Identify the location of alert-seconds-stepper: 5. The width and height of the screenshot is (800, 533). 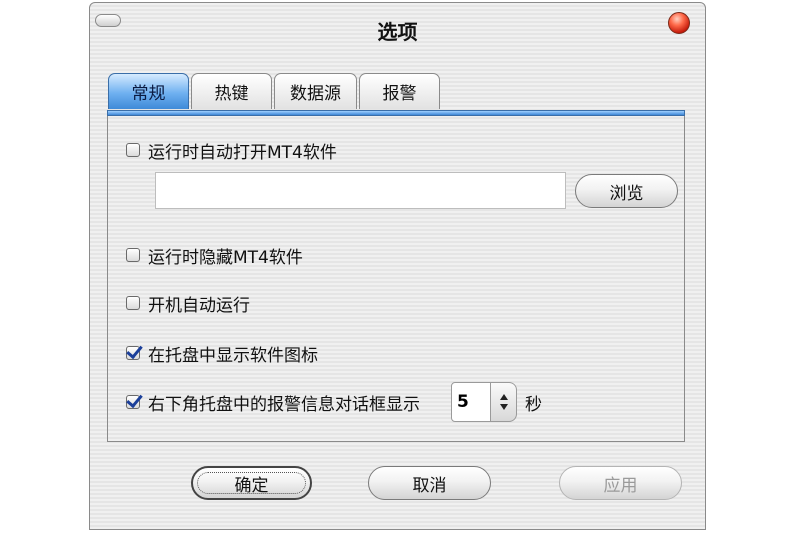
(484, 402).